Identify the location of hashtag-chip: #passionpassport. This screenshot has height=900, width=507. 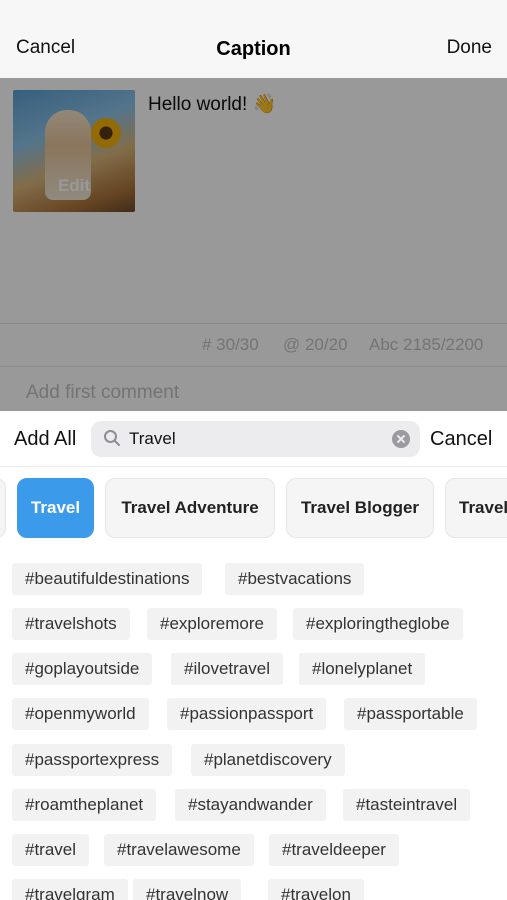
(247, 714).